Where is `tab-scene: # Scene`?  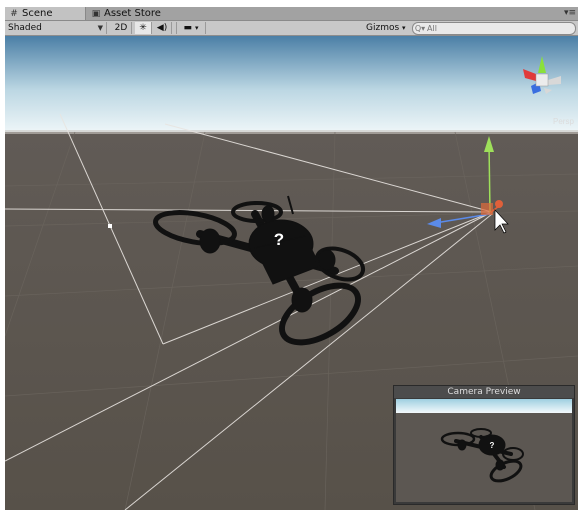
tab-scene: # Scene is located at coordinates (45, 13).